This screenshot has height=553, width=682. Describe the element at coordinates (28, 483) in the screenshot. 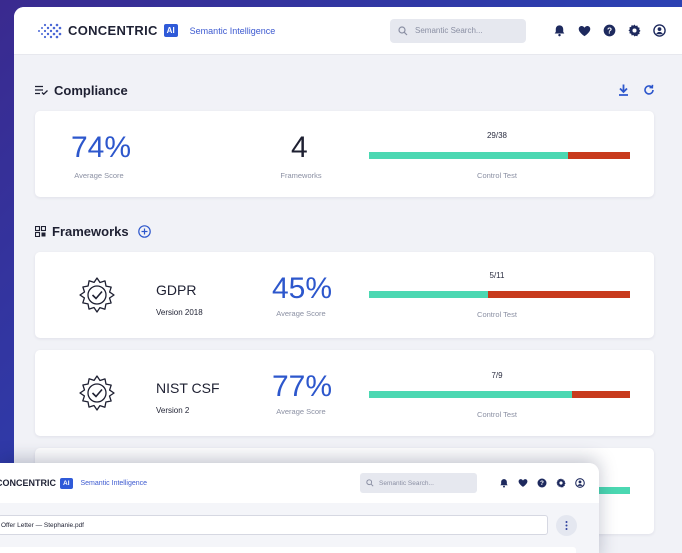

I see `viewer-brand-name: CONCENTRIC` at that location.